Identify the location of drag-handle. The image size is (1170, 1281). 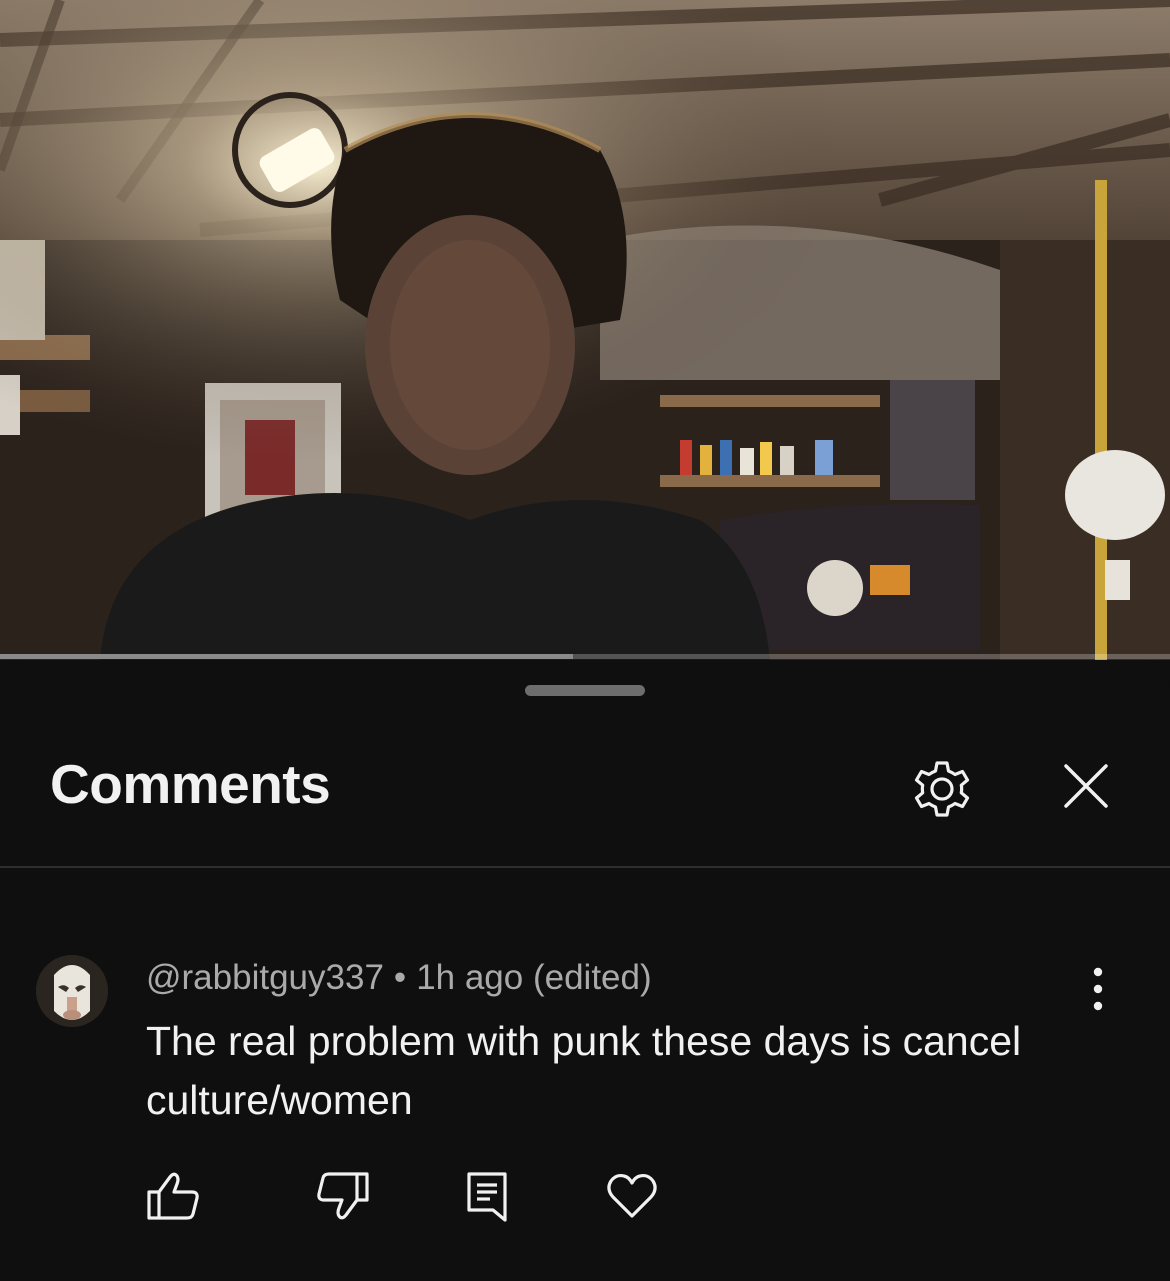
(585, 690).